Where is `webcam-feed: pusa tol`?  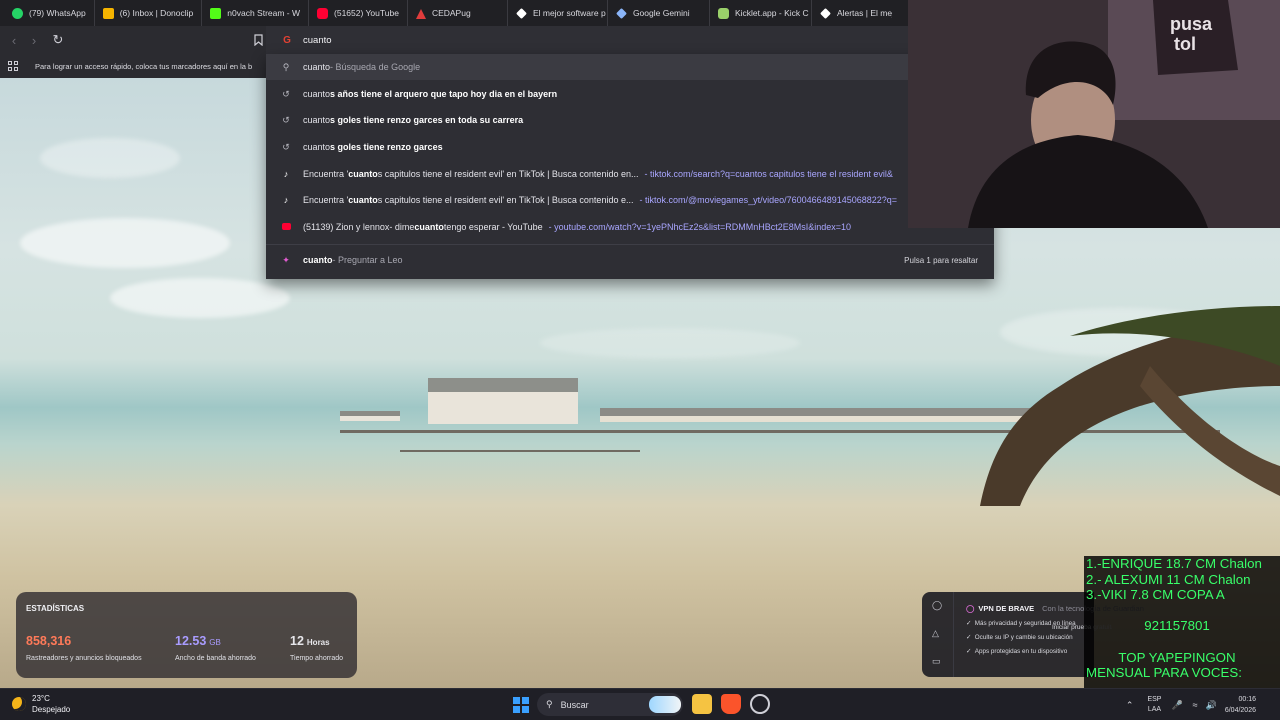 webcam-feed: pusa tol is located at coordinates (1094, 114).